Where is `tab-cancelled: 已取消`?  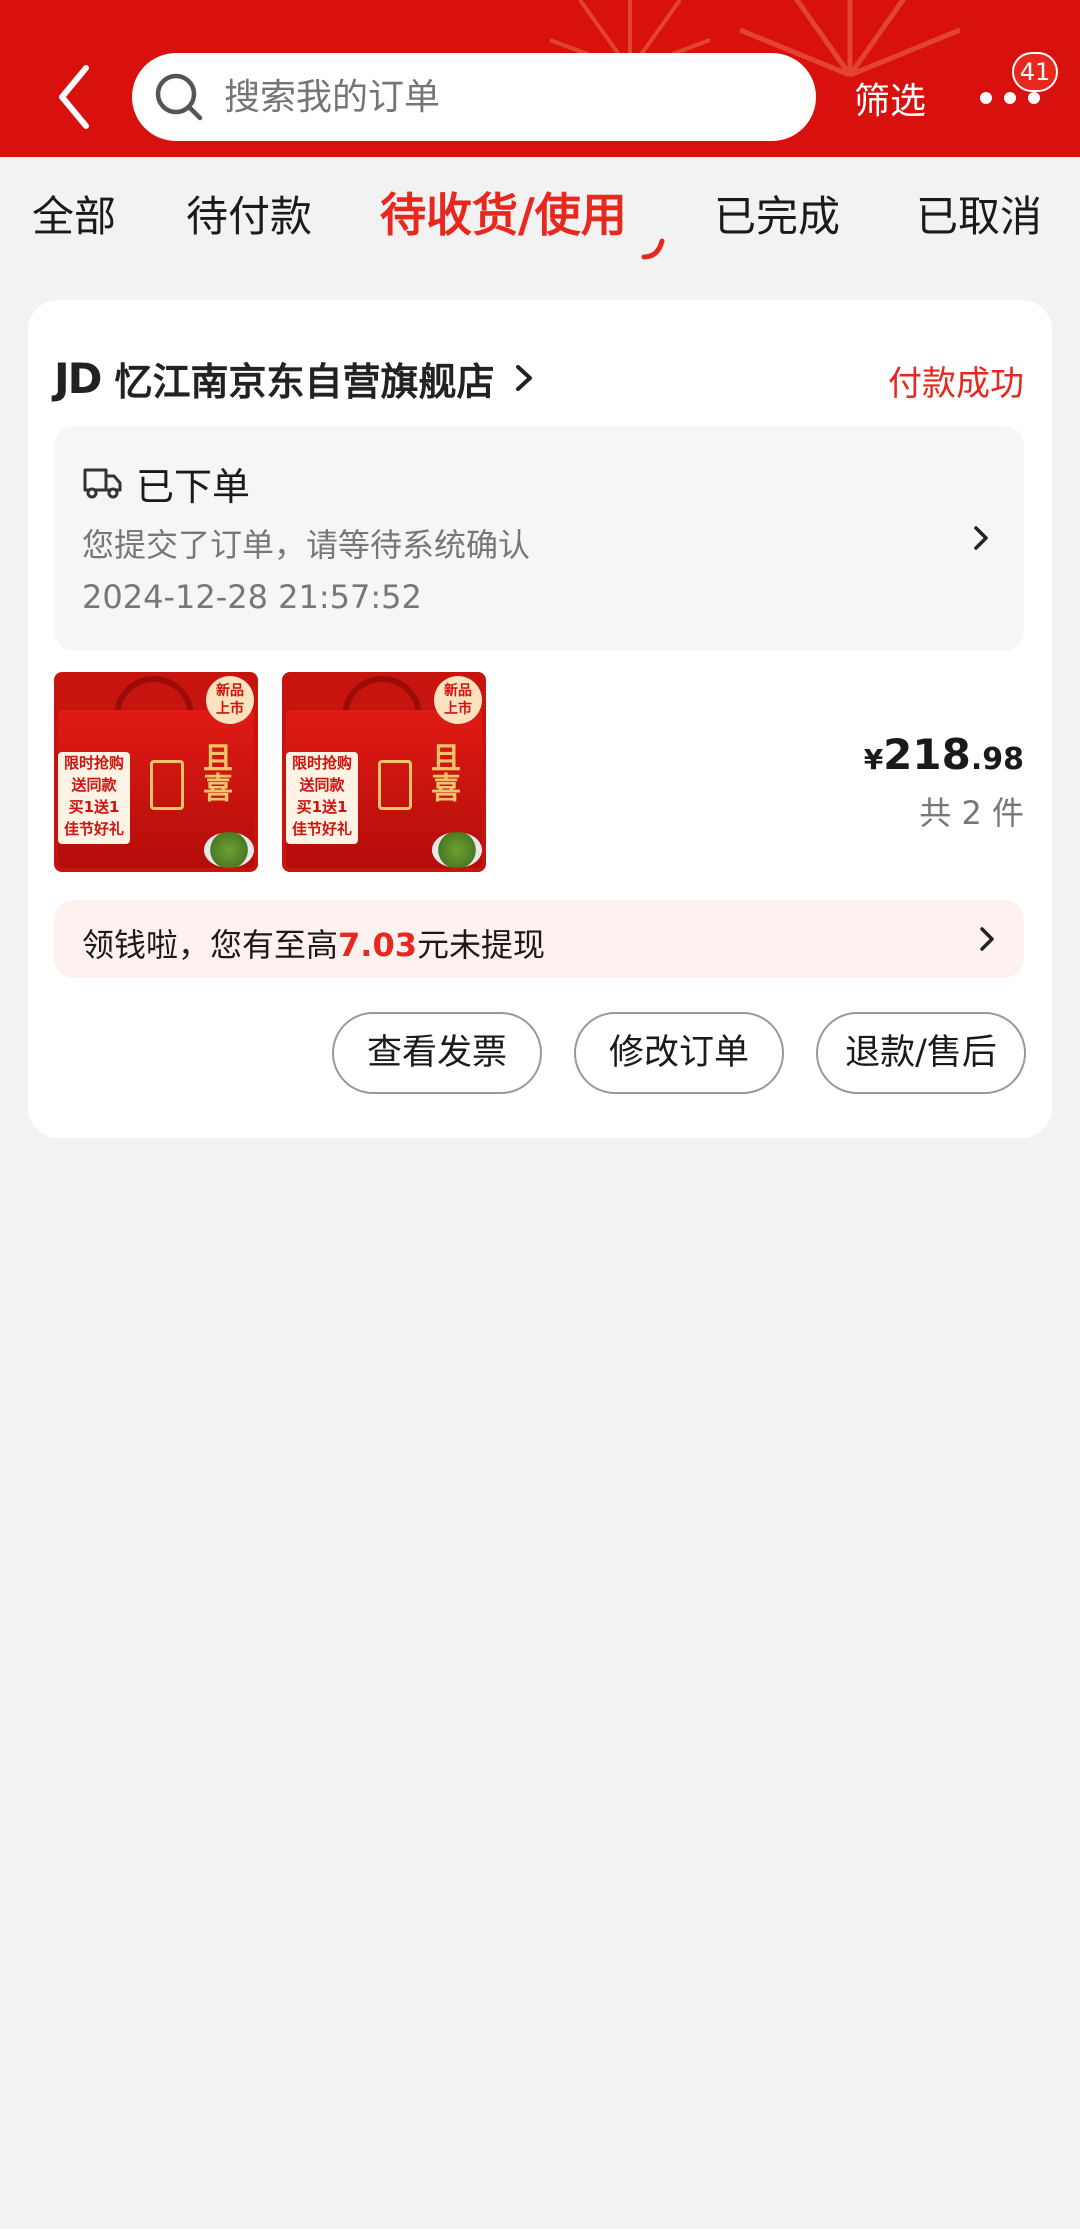 tab-cancelled: 已取消 is located at coordinates (979, 213).